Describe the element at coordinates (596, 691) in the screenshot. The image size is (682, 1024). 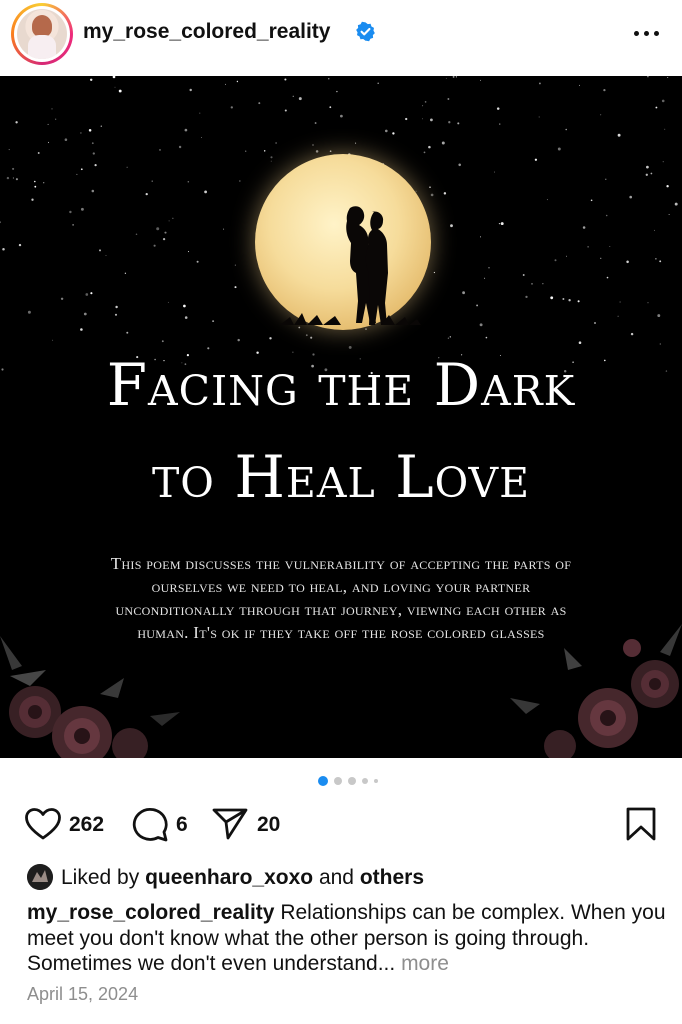
I see `roses-decoration-right` at that location.